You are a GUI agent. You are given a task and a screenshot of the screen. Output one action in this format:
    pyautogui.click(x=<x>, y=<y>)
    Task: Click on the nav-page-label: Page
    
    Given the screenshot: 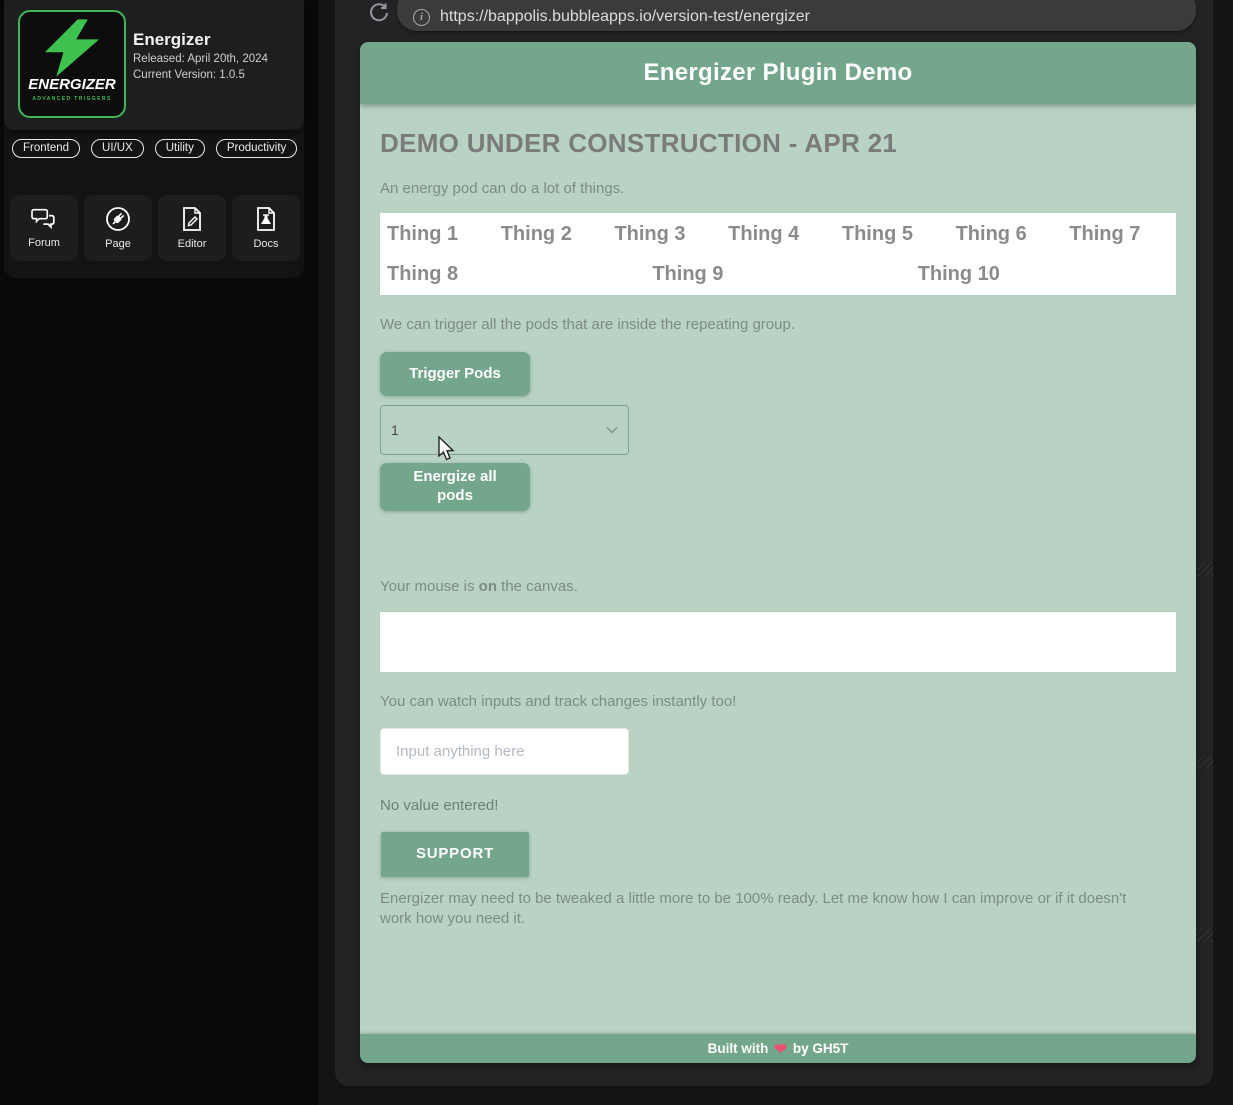 What is the action you would take?
    pyautogui.click(x=118, y=244)
    